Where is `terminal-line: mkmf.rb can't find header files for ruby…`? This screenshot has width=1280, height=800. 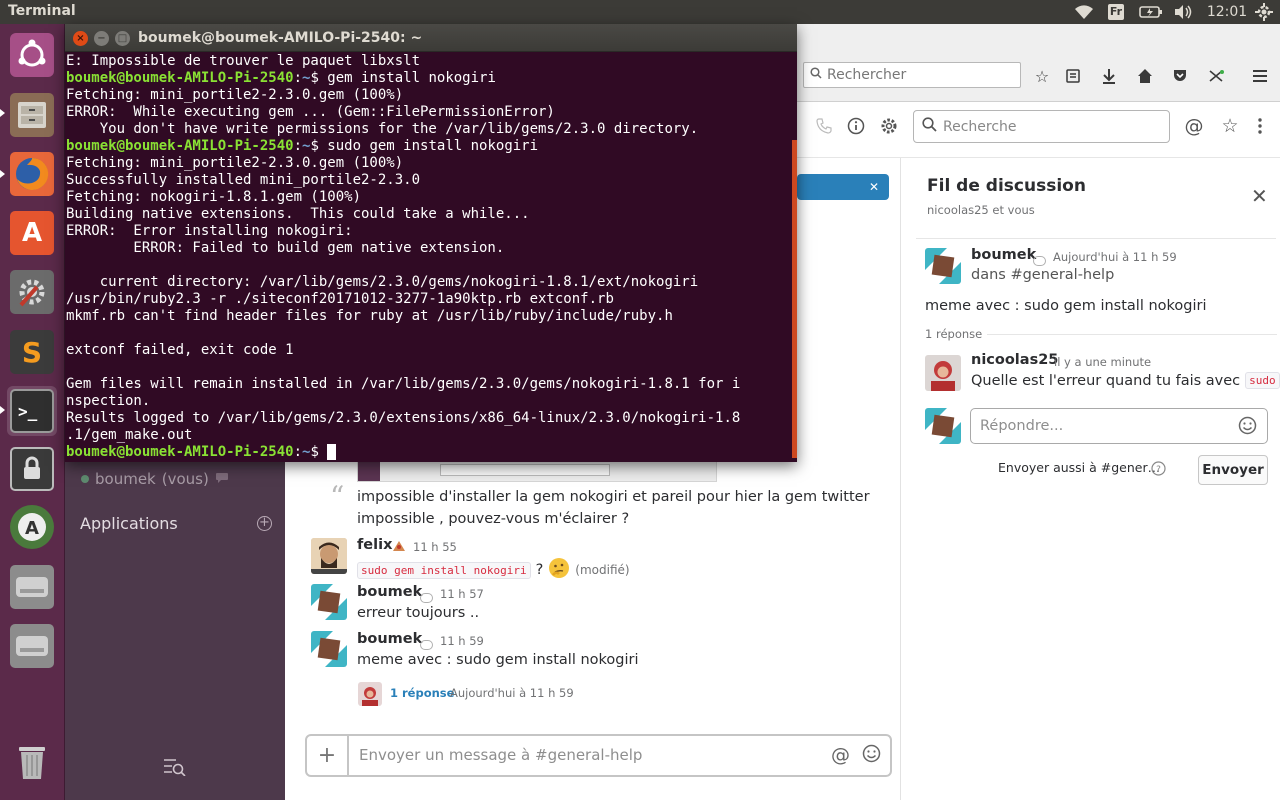
terminal-line: mkmf.rb can't find header files for ruby… is located at coordinates (369, 316).